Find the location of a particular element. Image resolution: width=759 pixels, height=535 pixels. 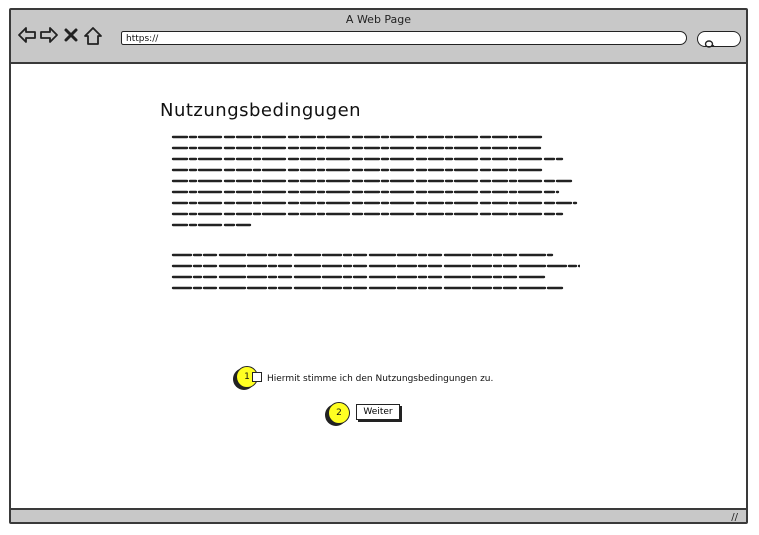

forward-arrow-icon is located at coordinates (49, 37).